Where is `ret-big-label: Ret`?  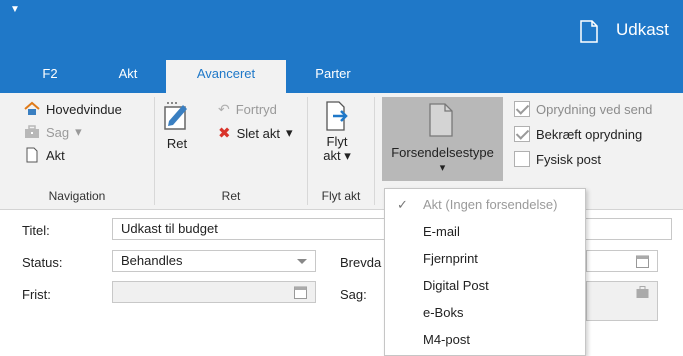
ret-big-label: Ret is located at coordinates (177, 143).